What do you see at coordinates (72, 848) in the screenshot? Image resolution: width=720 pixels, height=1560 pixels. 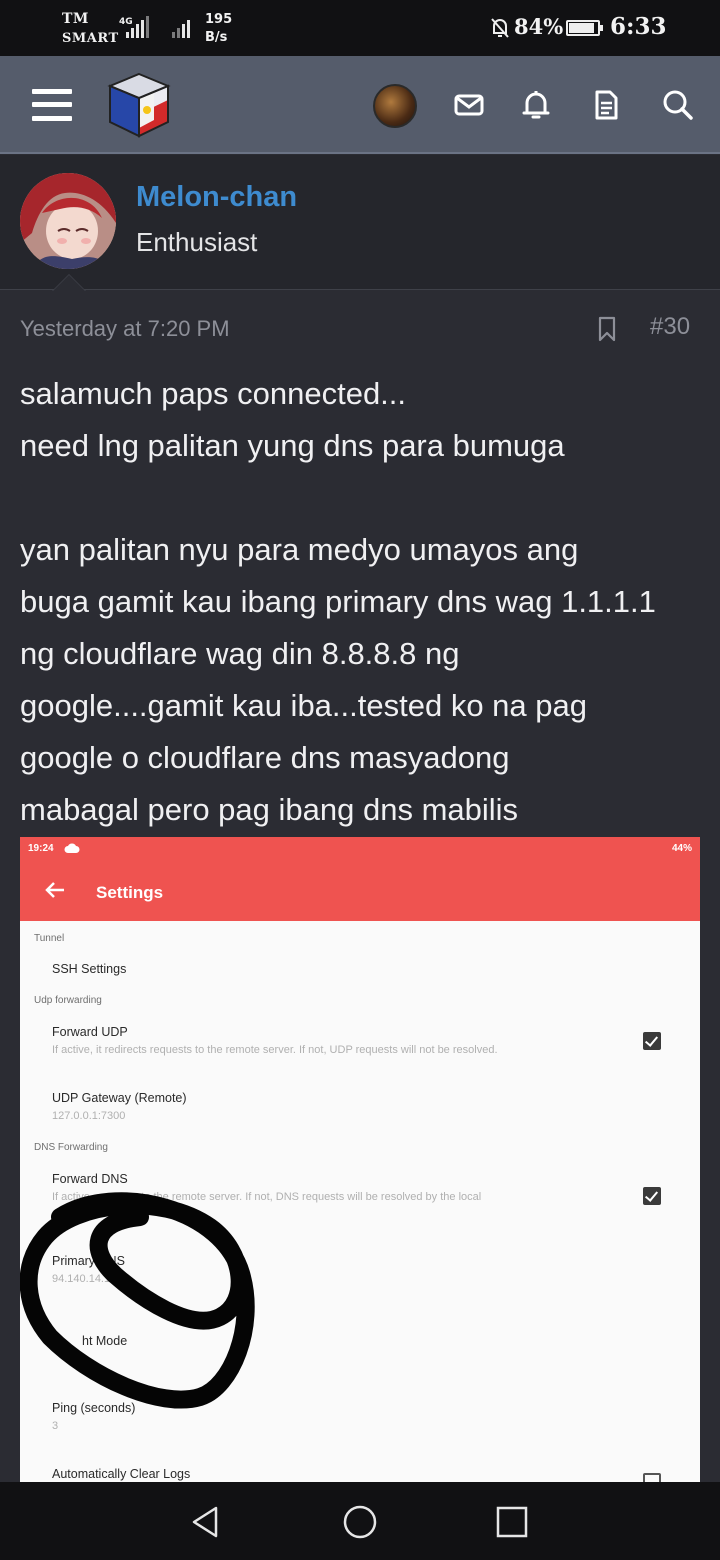 I see `cloud-icon` at bounding box center [72, 848].